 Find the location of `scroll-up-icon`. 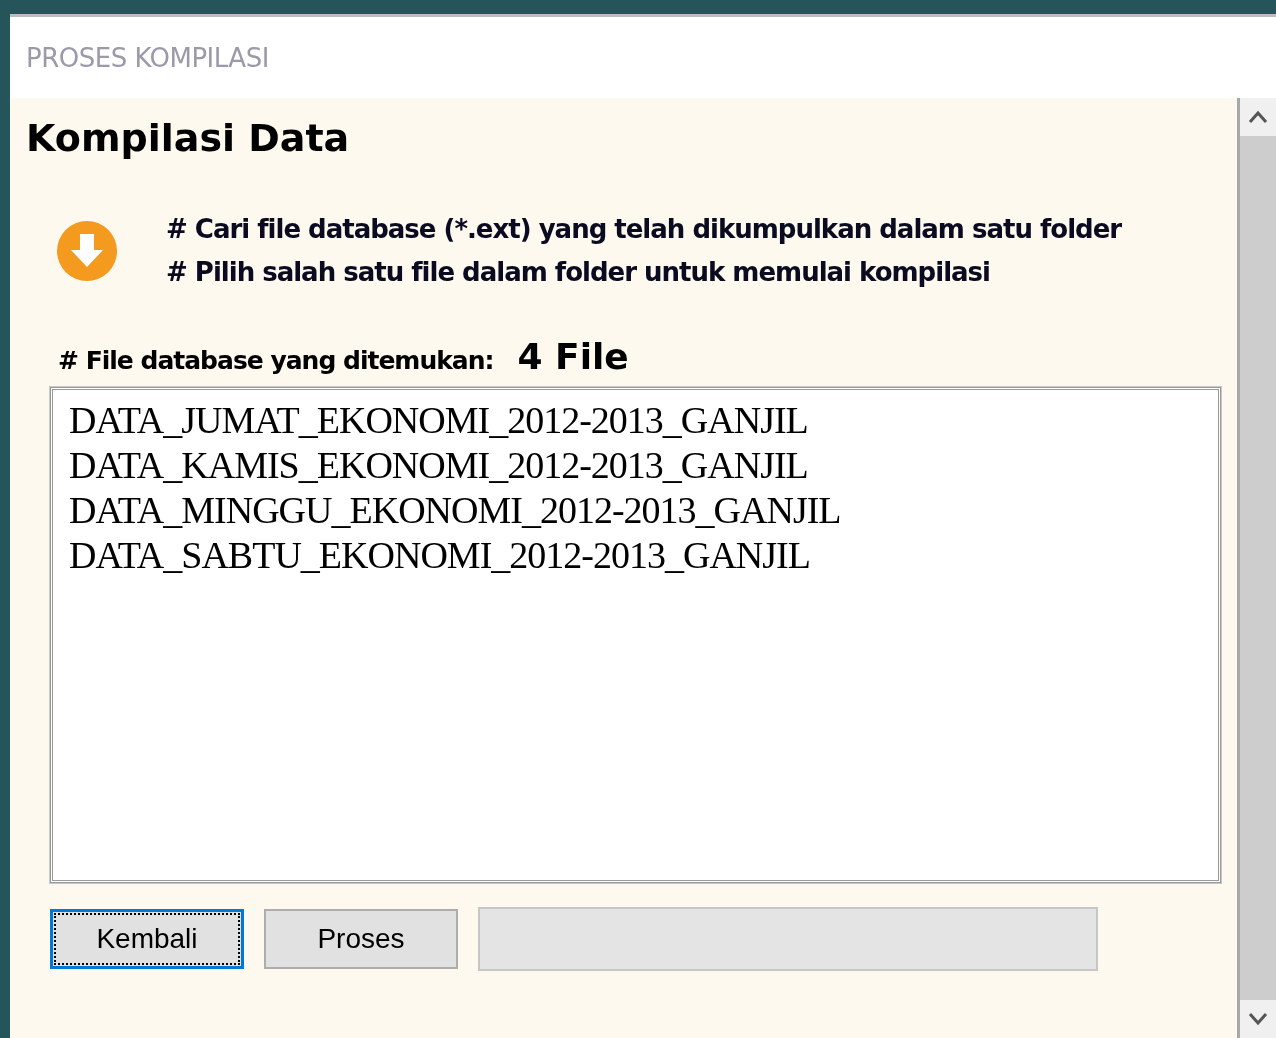

scroll-up-icon is located at coordinates (1258, 117).